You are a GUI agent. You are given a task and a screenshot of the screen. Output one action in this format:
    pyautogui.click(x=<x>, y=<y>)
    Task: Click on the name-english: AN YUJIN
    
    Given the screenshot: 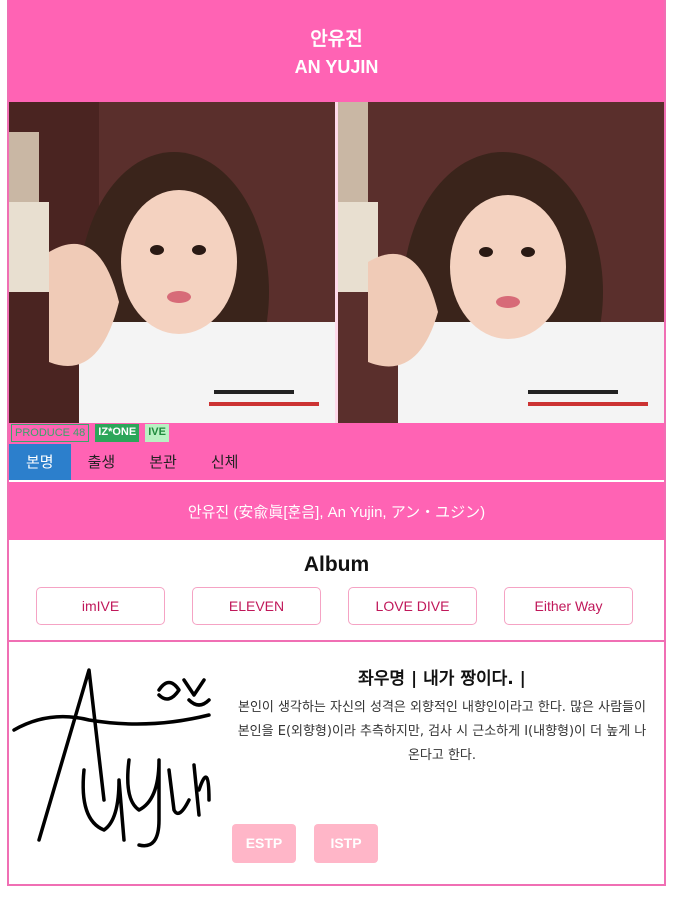 What is the action you would take?
    pyautogui.click(x=336, y=67)
    